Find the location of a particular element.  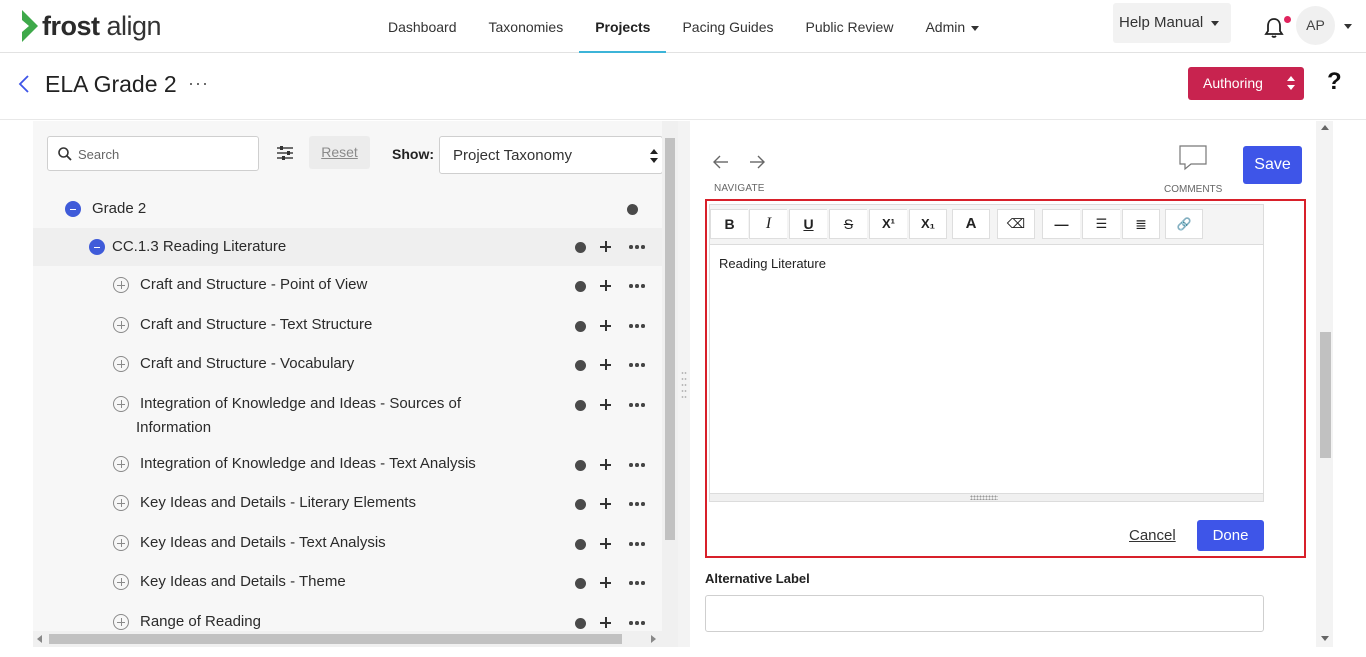

detail-scroll-thumb is located at coordinates (1325, 395).